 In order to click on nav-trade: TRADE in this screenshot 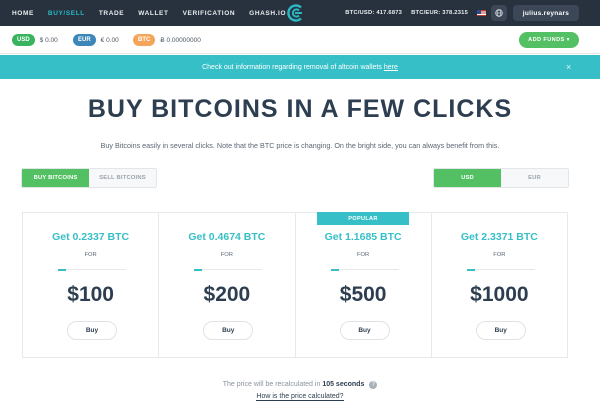, I will do `click(111, 13)`.